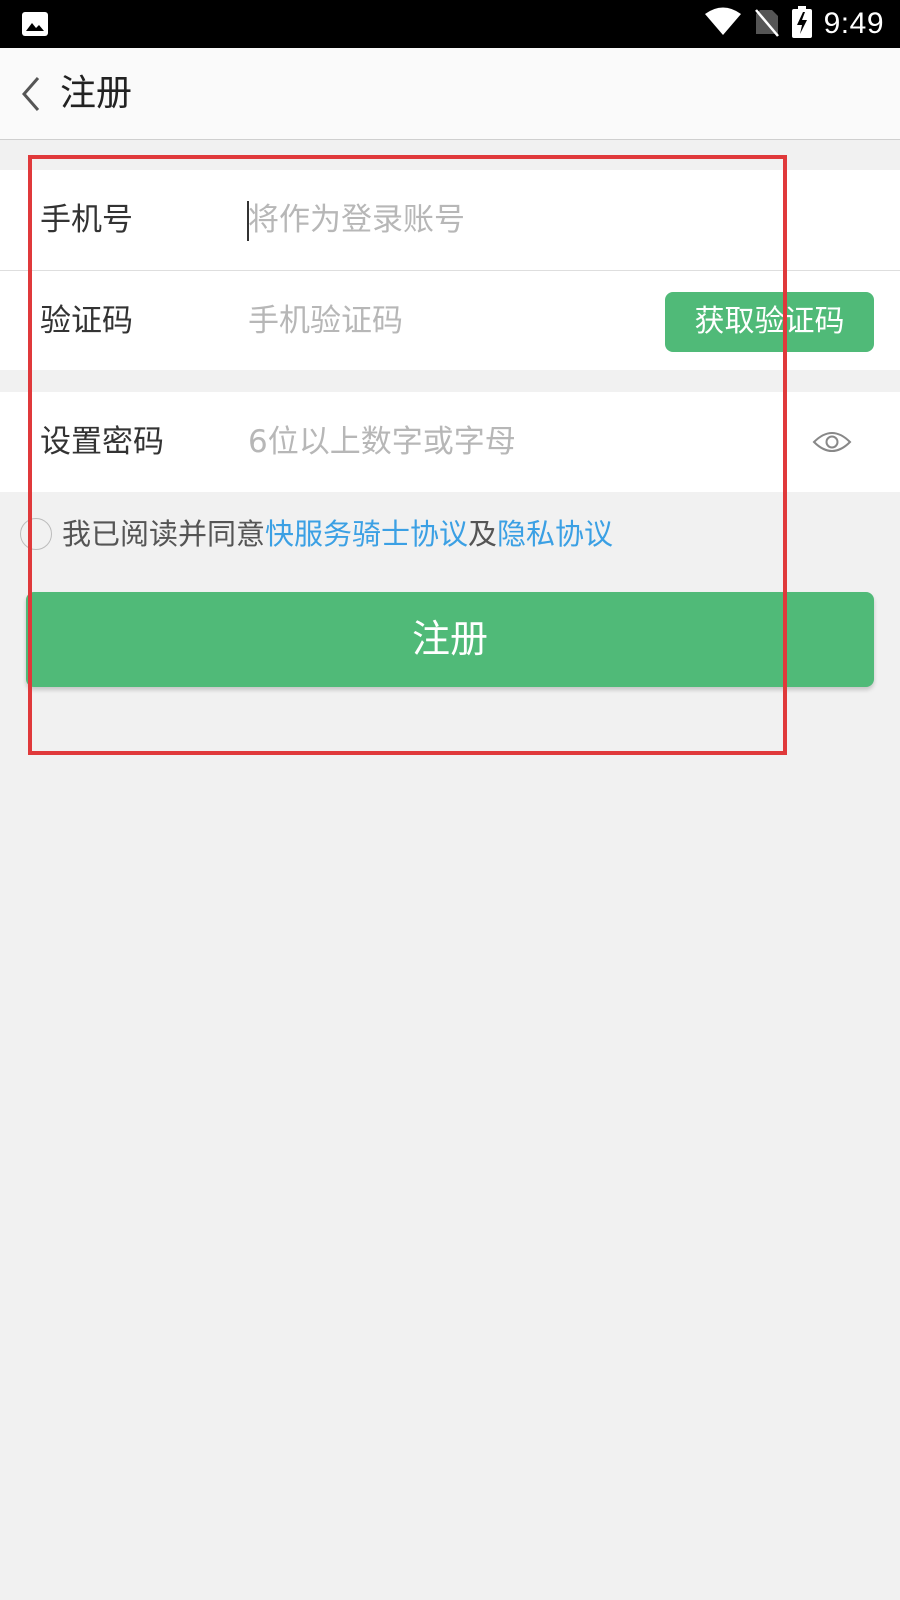  I want to click on phone-input: 将作为登录账号, so click(448, 220).